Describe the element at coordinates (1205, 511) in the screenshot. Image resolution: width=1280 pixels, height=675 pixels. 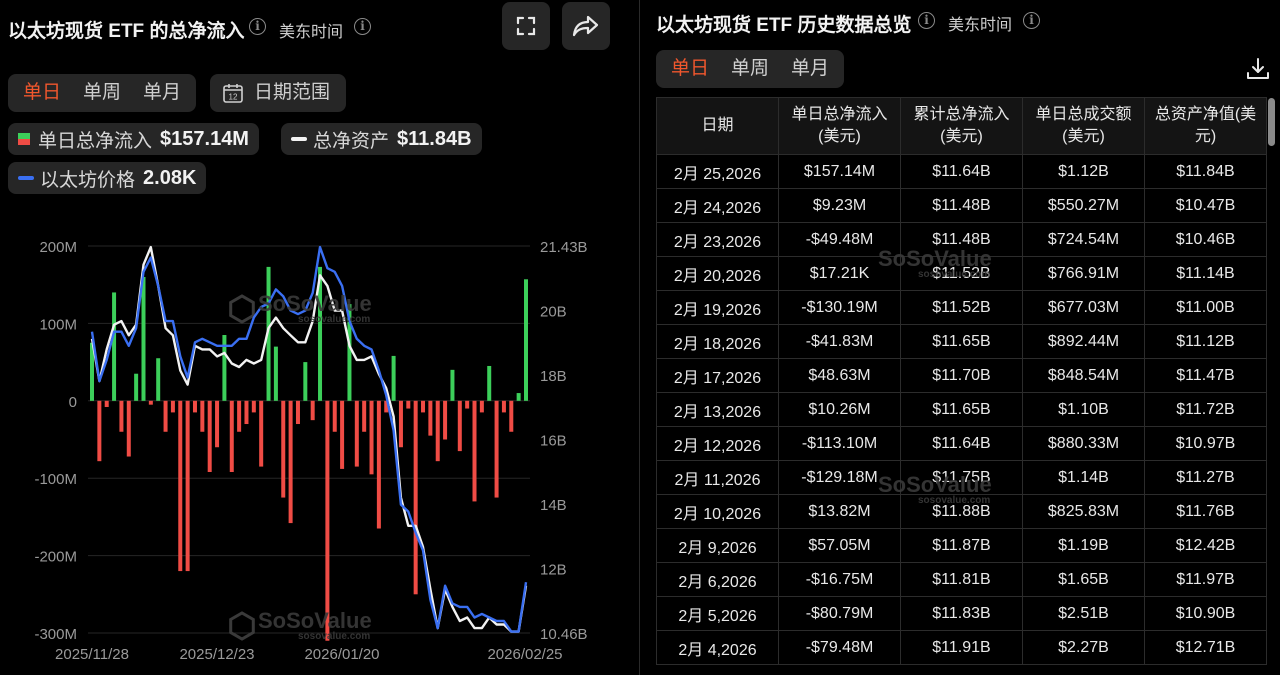
I see `cell-nav: $11.76B` at that location.